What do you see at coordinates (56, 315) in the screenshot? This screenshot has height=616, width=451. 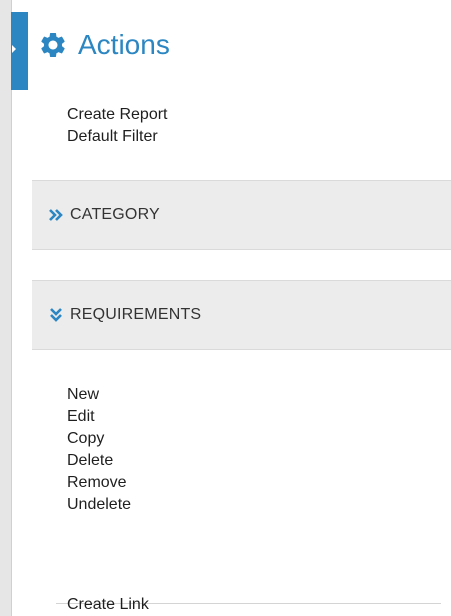 I see `double-chevron-down-icon` at bounding box center [56, 315].